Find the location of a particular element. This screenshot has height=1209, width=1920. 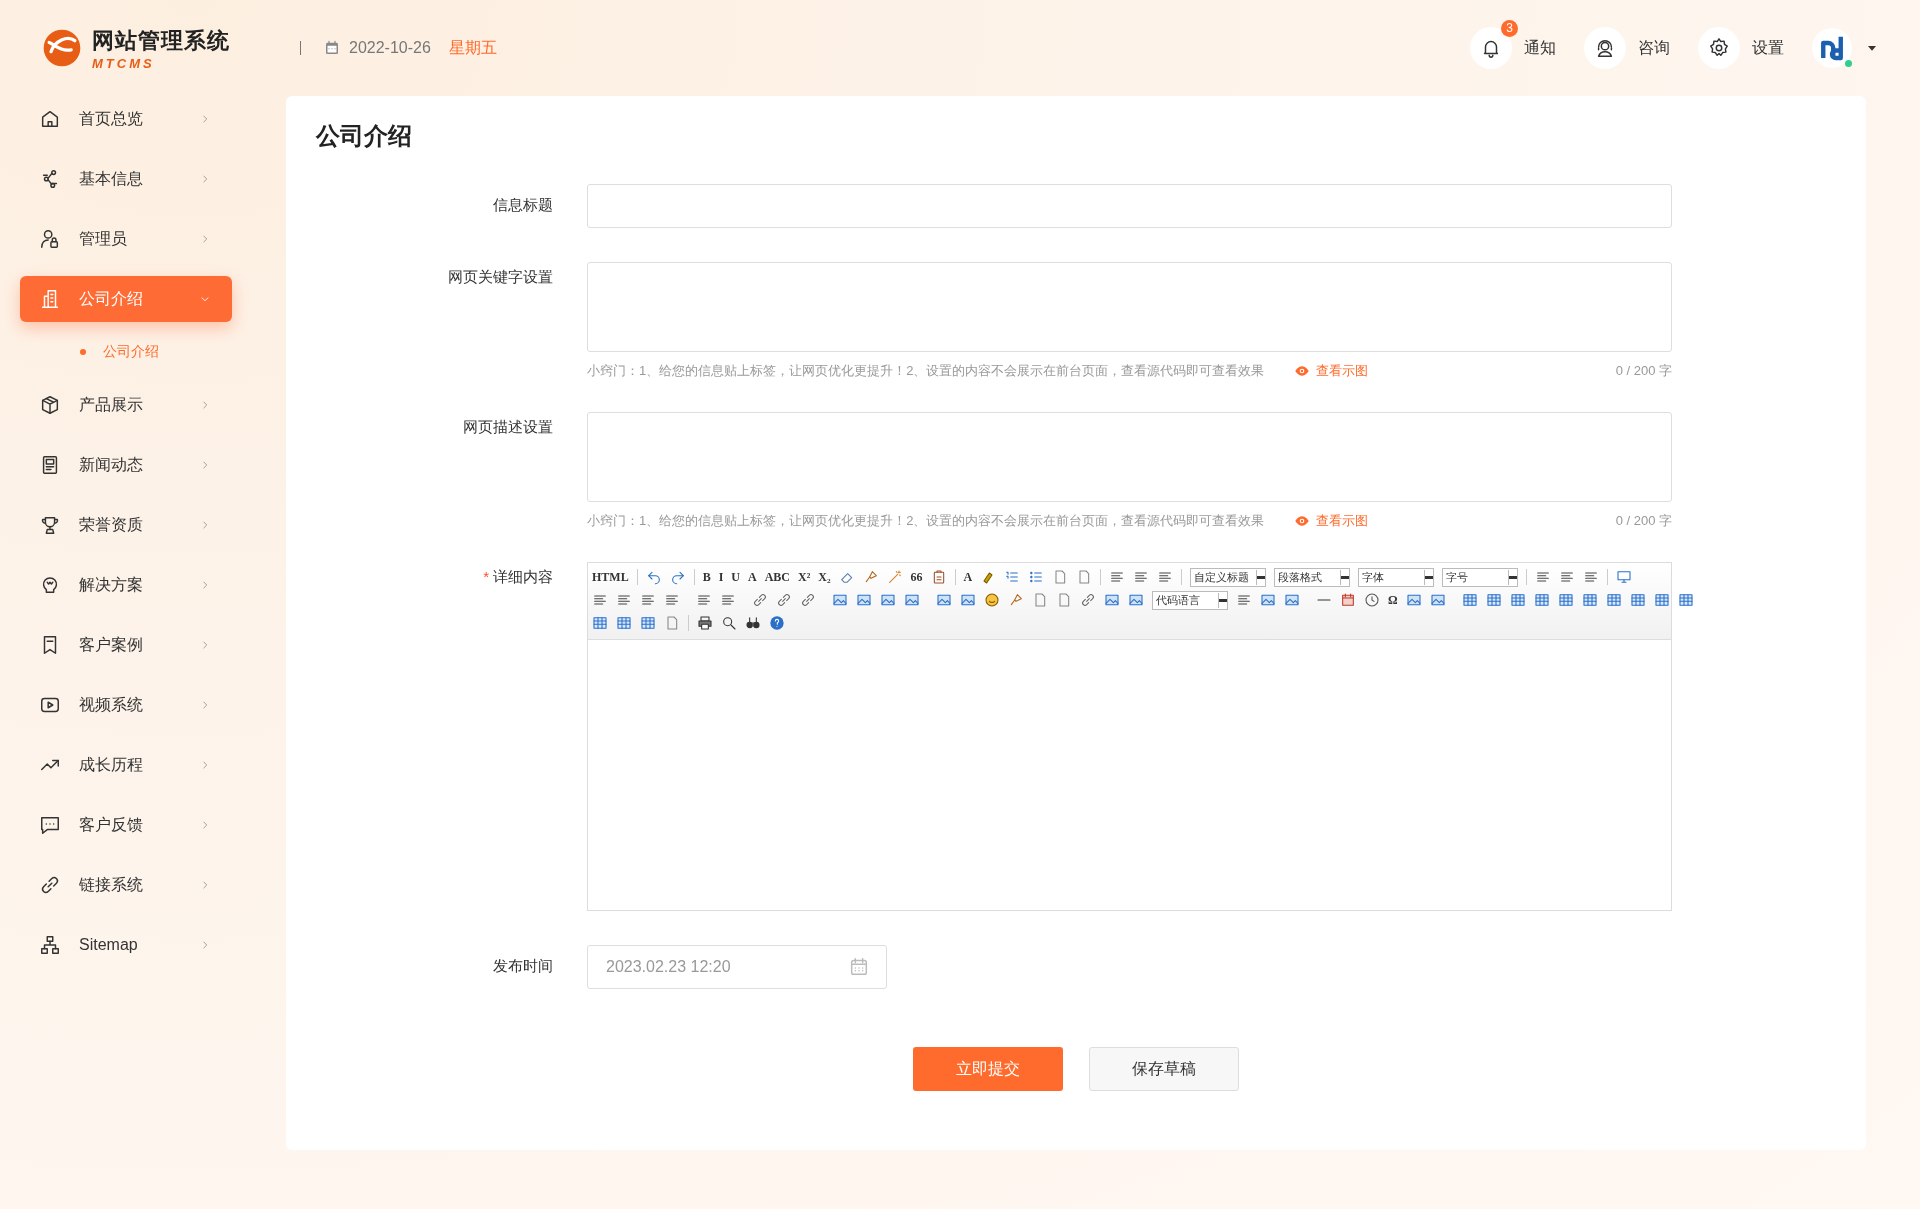

toolbar-button: B is located at coordinates (706, 577).